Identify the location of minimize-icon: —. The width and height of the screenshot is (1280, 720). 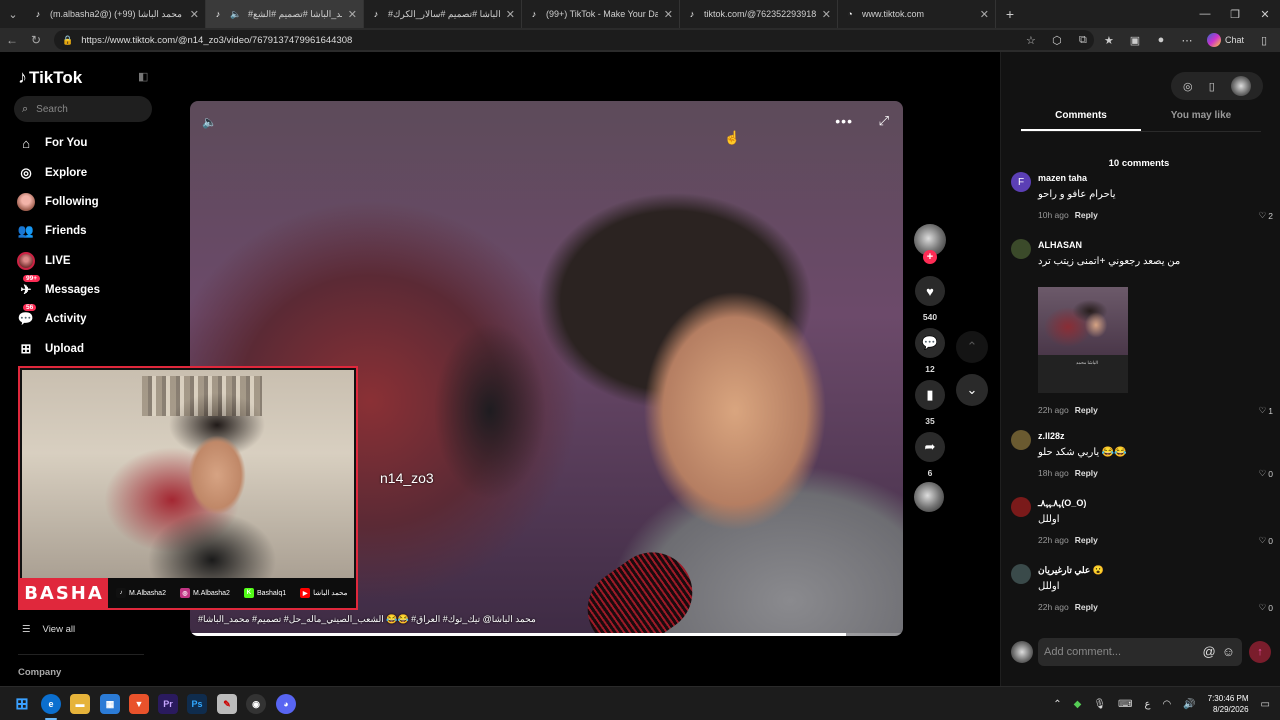
(1205, 14).